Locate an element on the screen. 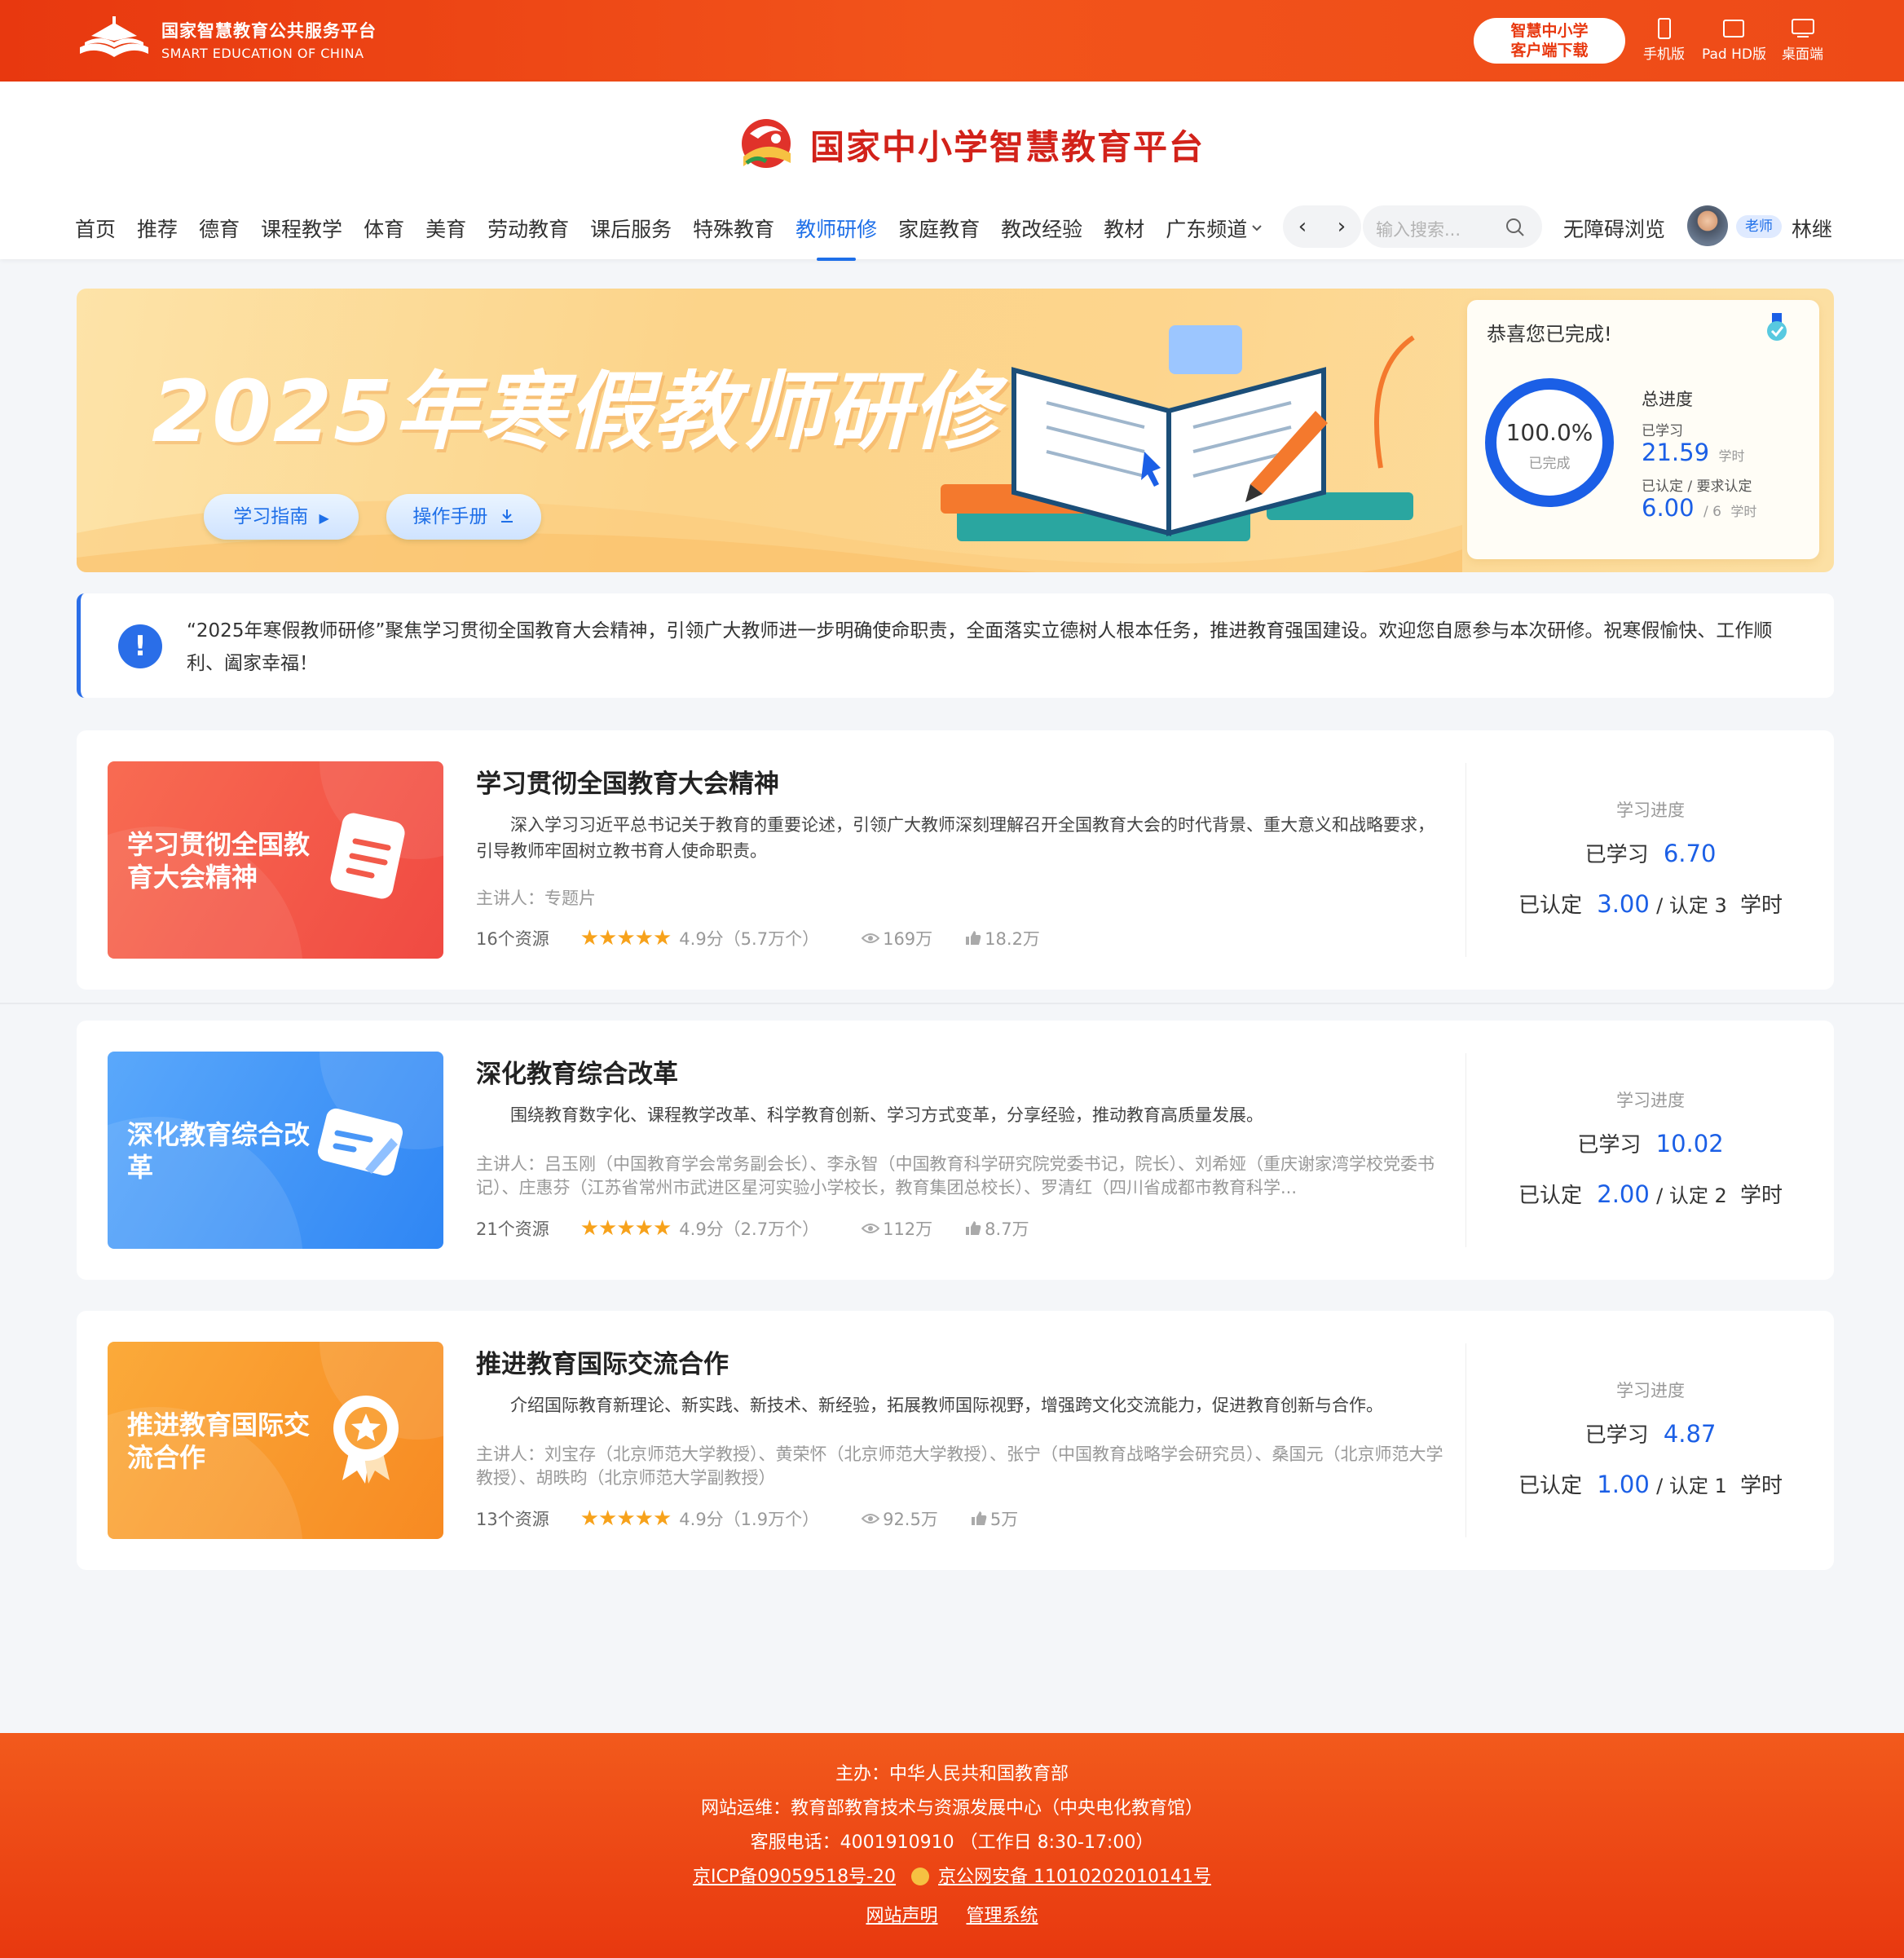  studied-label: 已学习 is located at coordinates (1610, 1145).